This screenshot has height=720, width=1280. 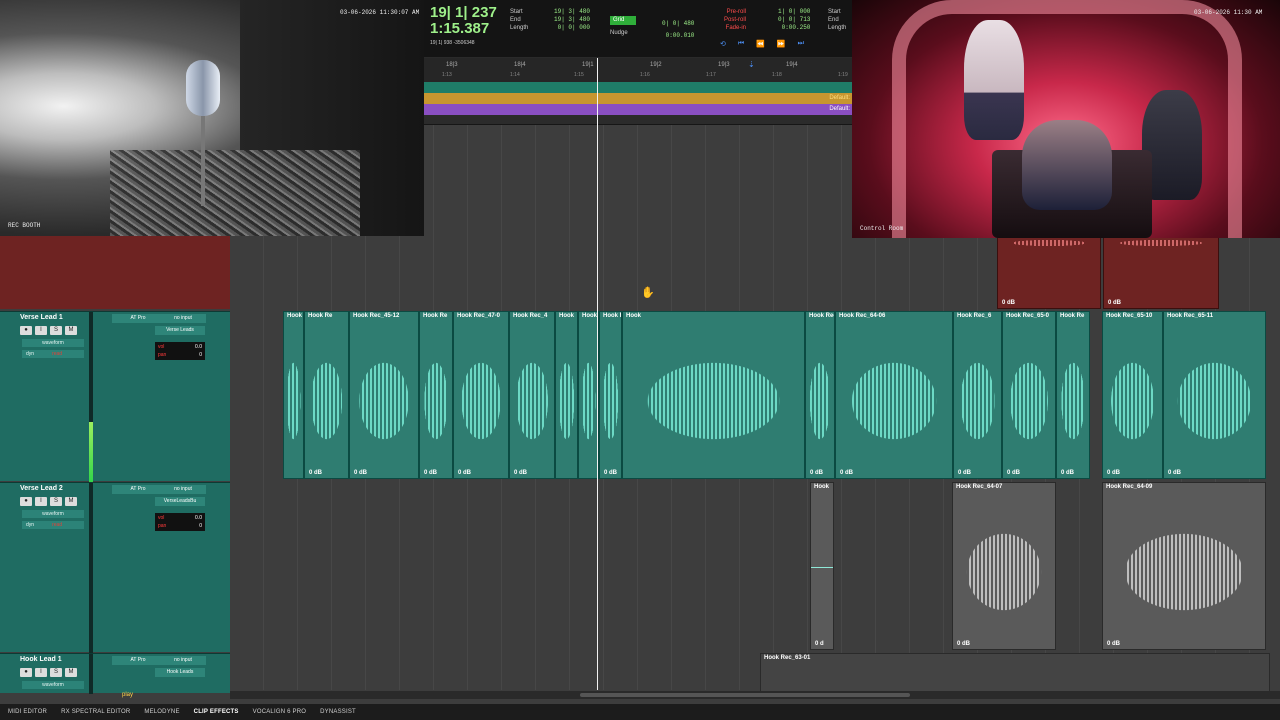 What do you see at coordinates (27, 712) in the screenshot?
I see `tab-midi-editor: MIDI EDITOR` at bounding box center [27, 712].